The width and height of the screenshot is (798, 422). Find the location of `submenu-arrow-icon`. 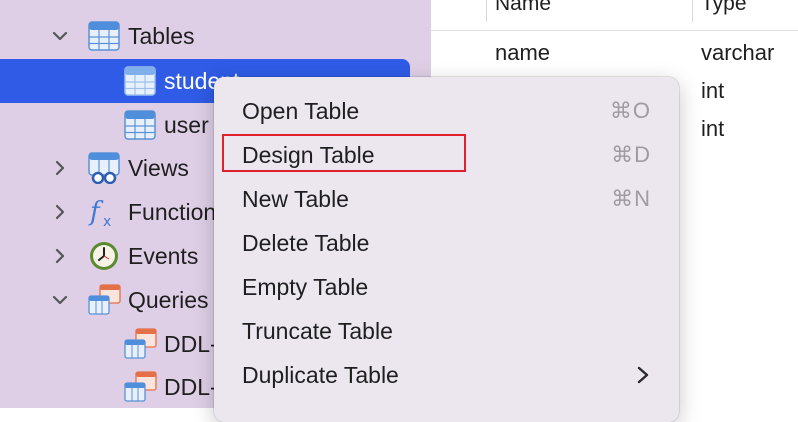

submenu-arrow-icon is located at coordinates (643, 375).